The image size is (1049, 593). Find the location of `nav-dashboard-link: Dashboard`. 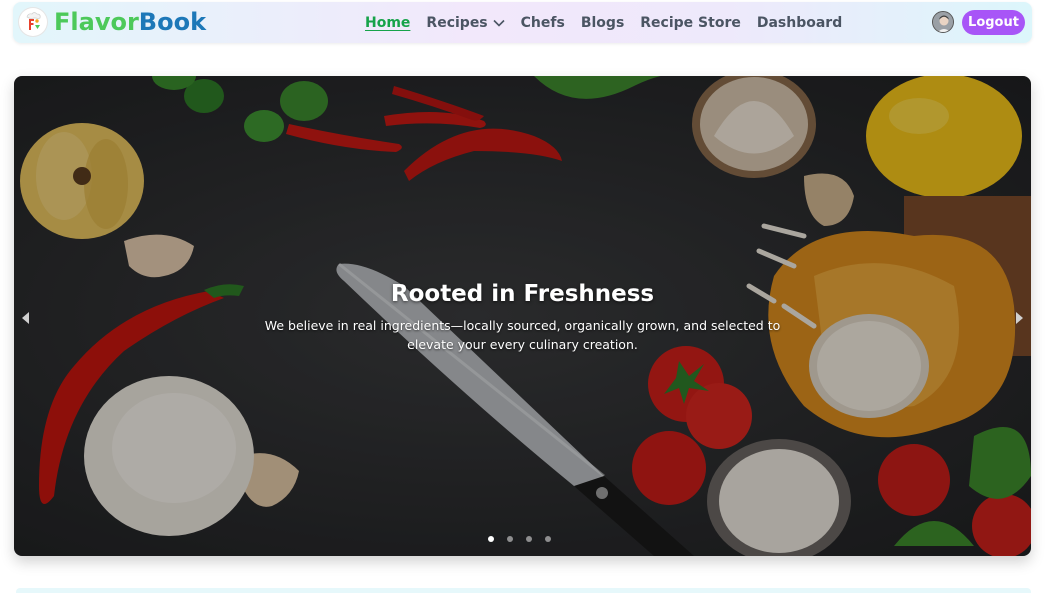

nav-dashboard-link: Dashboard is located at coordinates (799, 23).